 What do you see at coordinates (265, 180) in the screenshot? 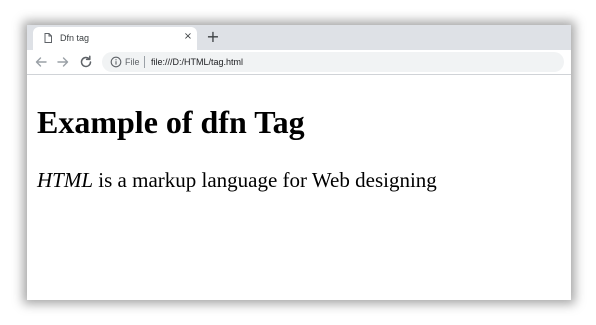
I see `paragraph-text: is a markup language for Web designing` at bounding box center [265, 180].